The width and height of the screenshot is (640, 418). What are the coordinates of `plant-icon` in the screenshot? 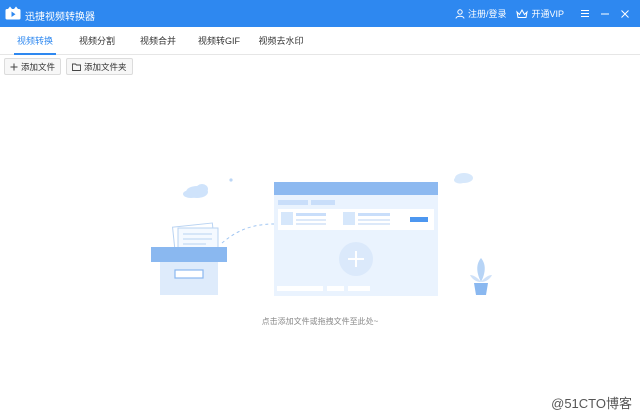 It's located at (481, 276).